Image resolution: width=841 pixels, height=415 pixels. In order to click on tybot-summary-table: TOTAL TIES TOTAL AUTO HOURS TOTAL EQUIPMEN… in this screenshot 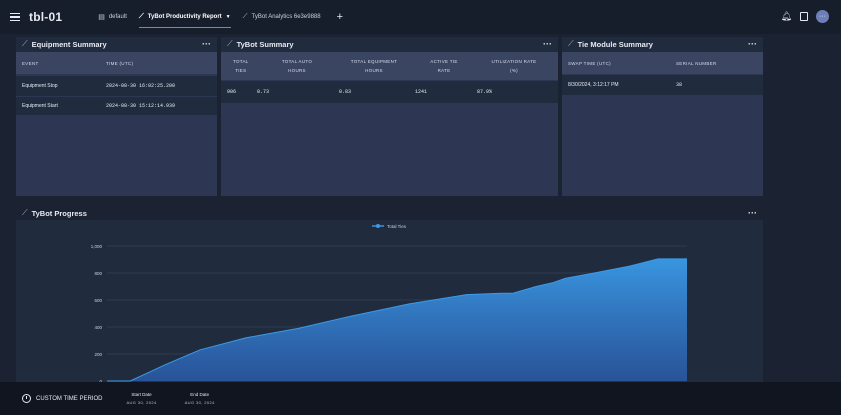, I will do `click(389, 124)`.